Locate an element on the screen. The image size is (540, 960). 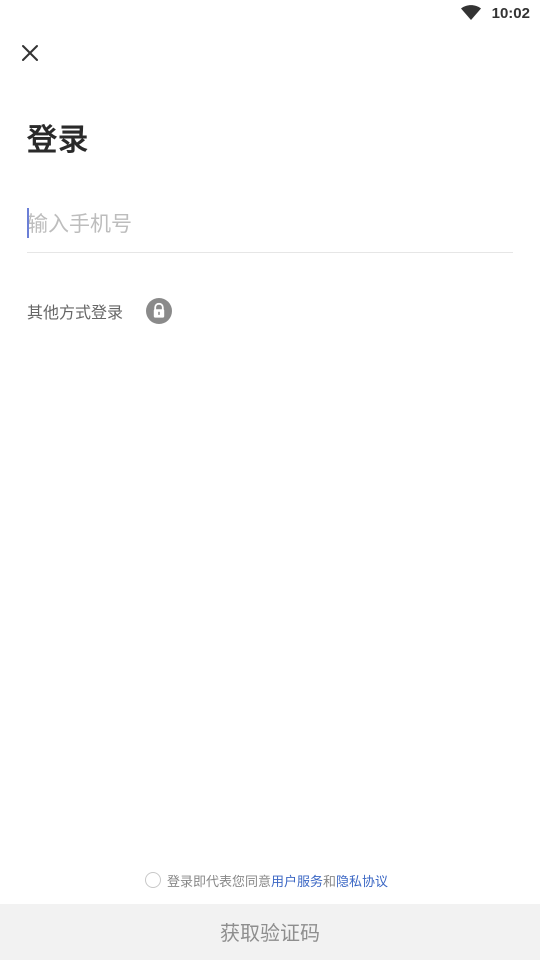
phone-input is located at coordinates (270, 224).